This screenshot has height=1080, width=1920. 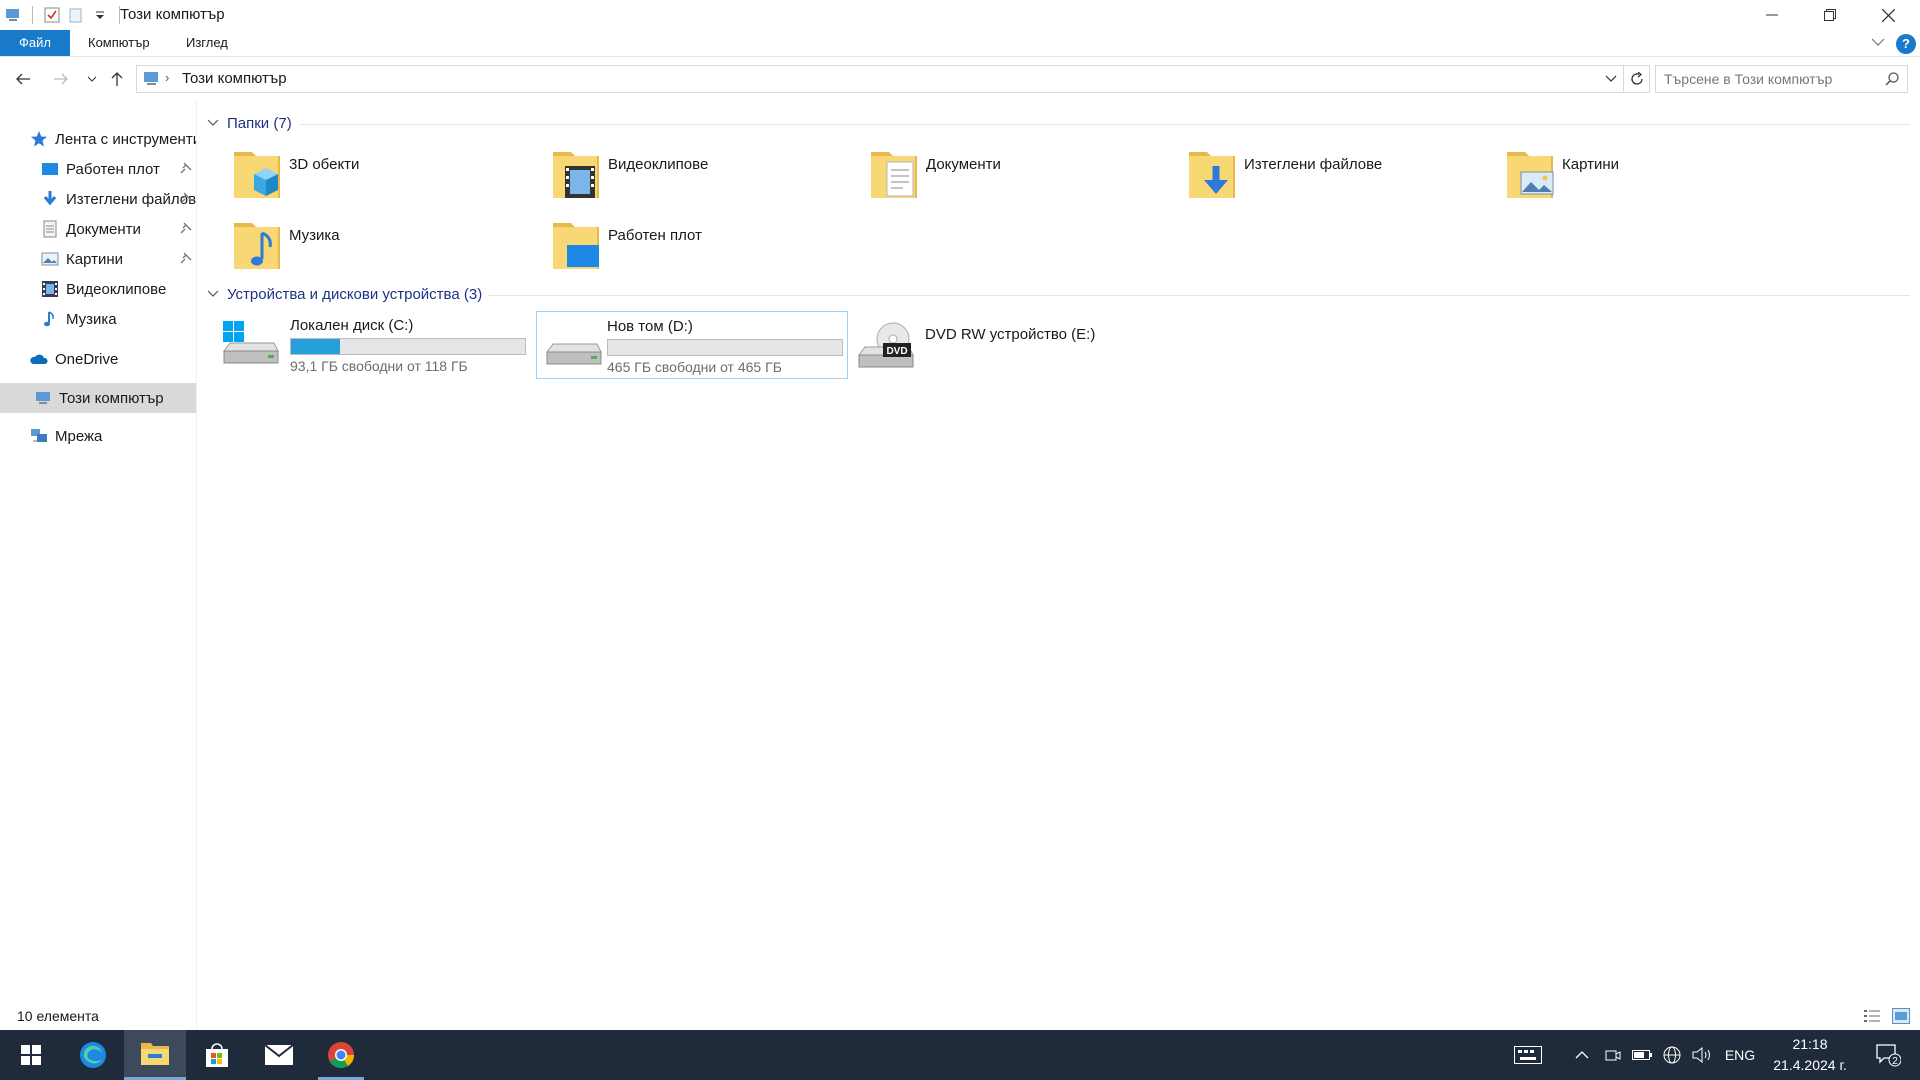 I want to click on show-hidden-icons-button, so click(x=1582, y=1055).